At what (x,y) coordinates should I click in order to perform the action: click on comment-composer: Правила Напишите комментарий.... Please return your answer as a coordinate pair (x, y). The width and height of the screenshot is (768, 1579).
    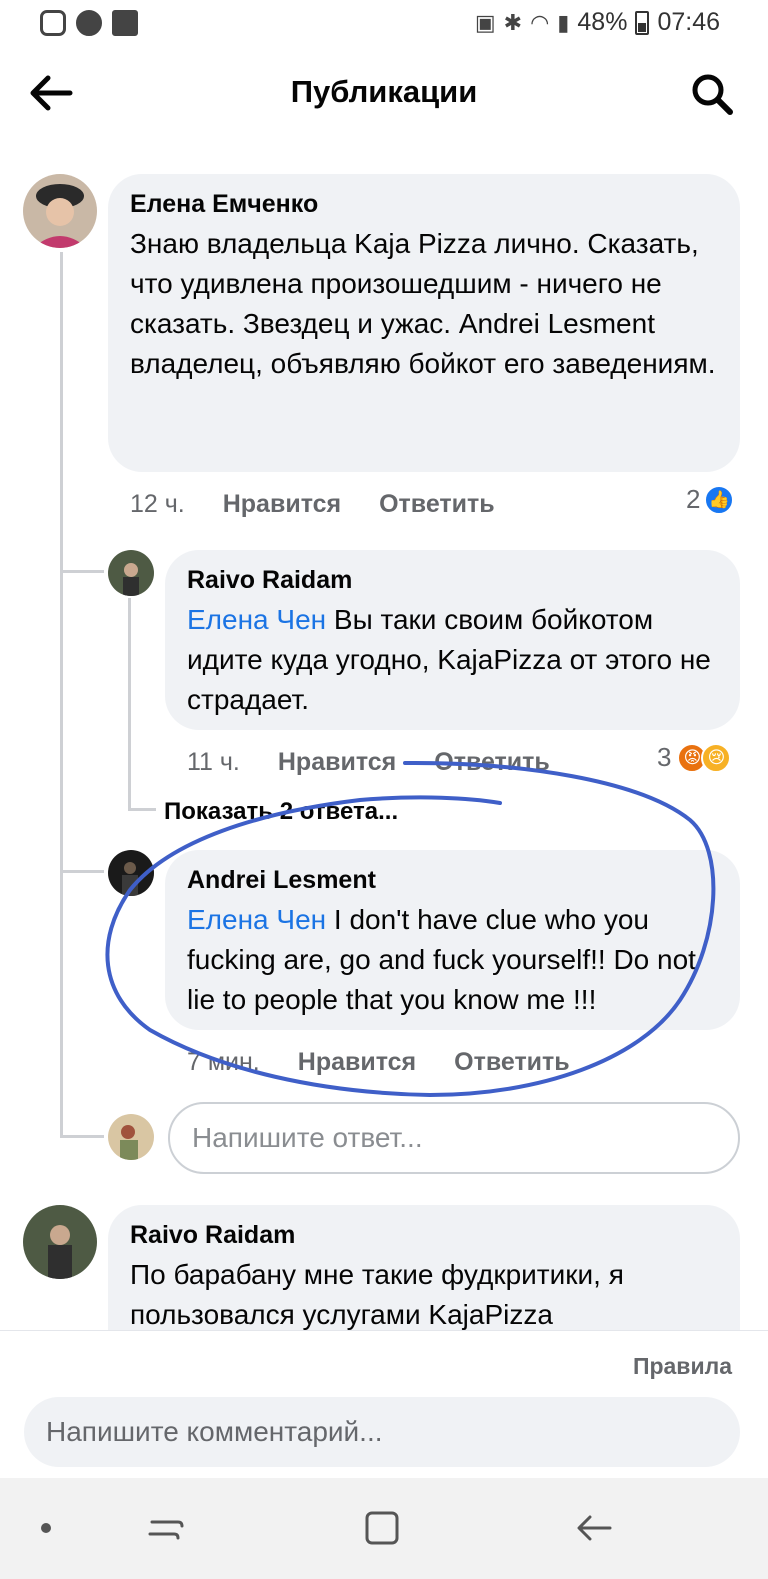
    Looking at the image, I should click on (384, 1404).